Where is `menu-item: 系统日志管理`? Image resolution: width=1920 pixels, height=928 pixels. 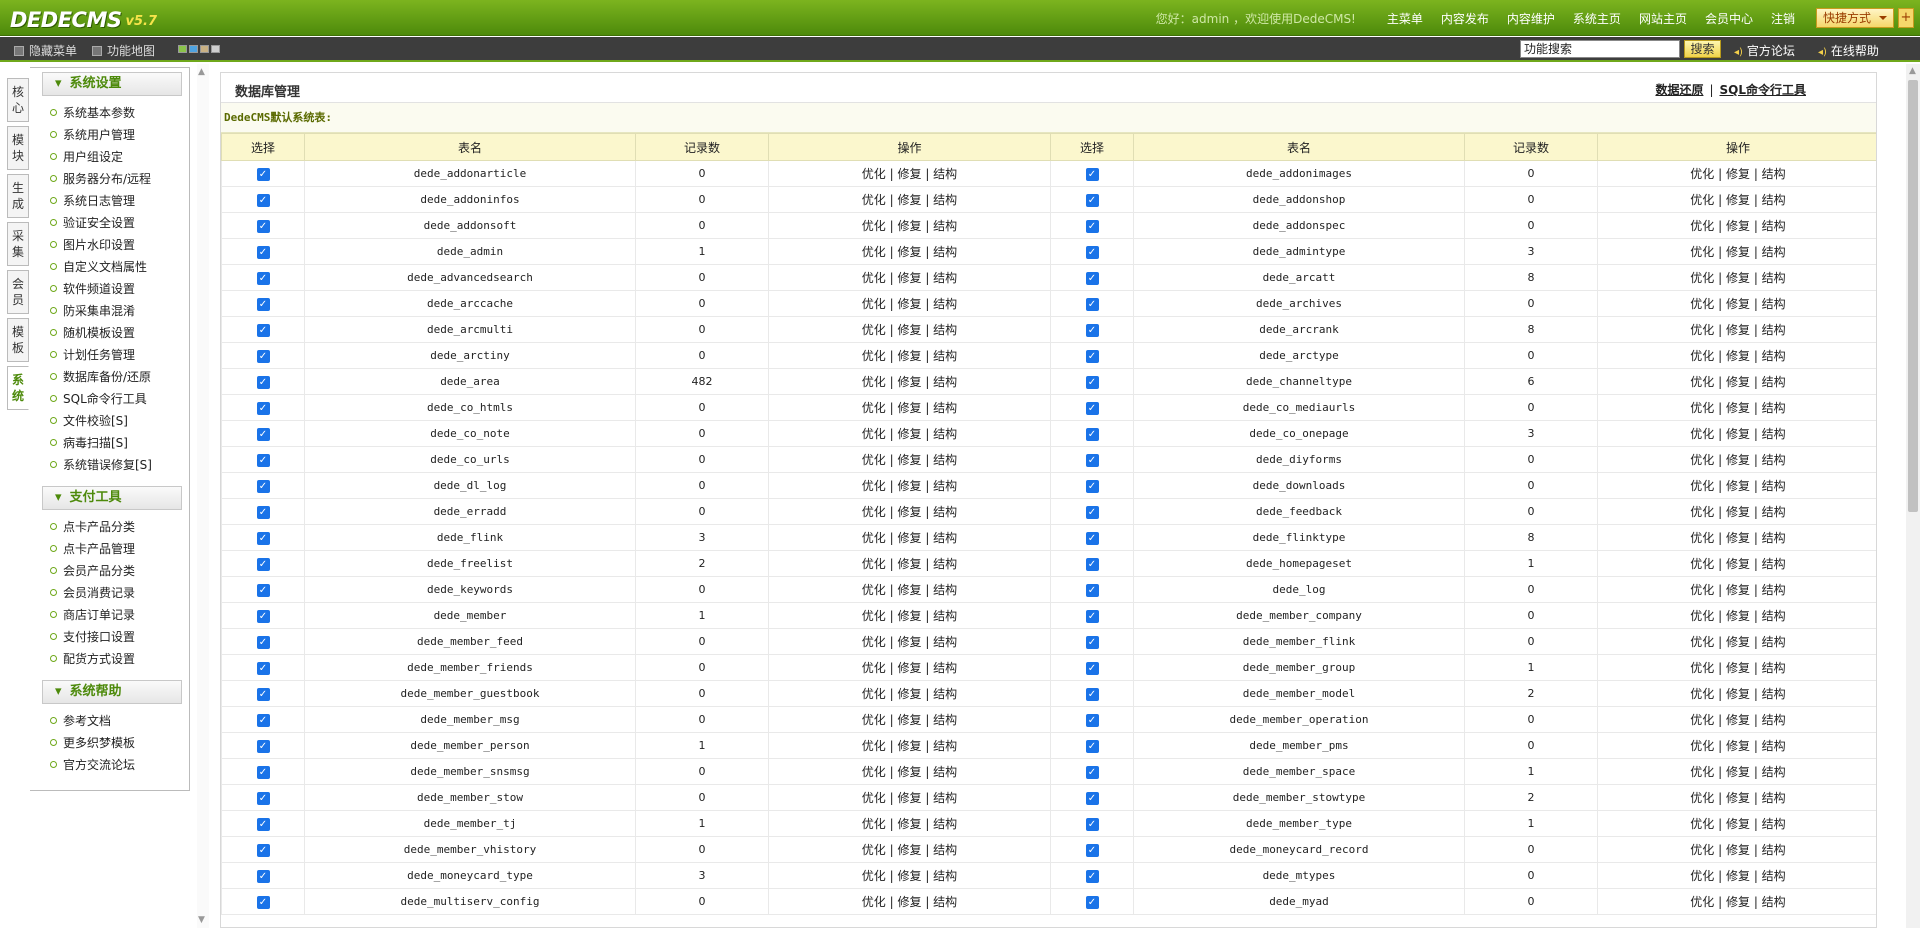 menu-item: 系统日志管理 is located at coordinates (109, 201).